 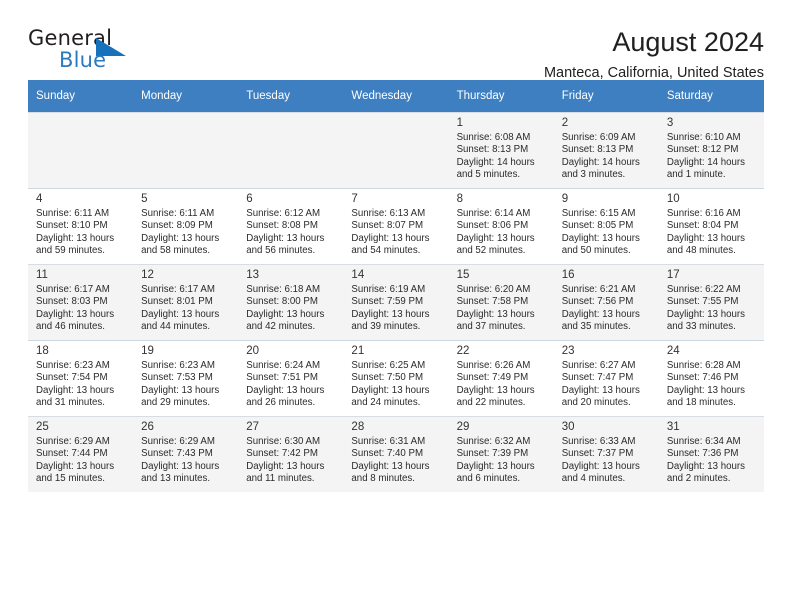 What do you see at coordinates (72, 226) in the screenshot?
I see `sunset-time: Sunset: 8:10 PM` at bounding box center [72, 226].